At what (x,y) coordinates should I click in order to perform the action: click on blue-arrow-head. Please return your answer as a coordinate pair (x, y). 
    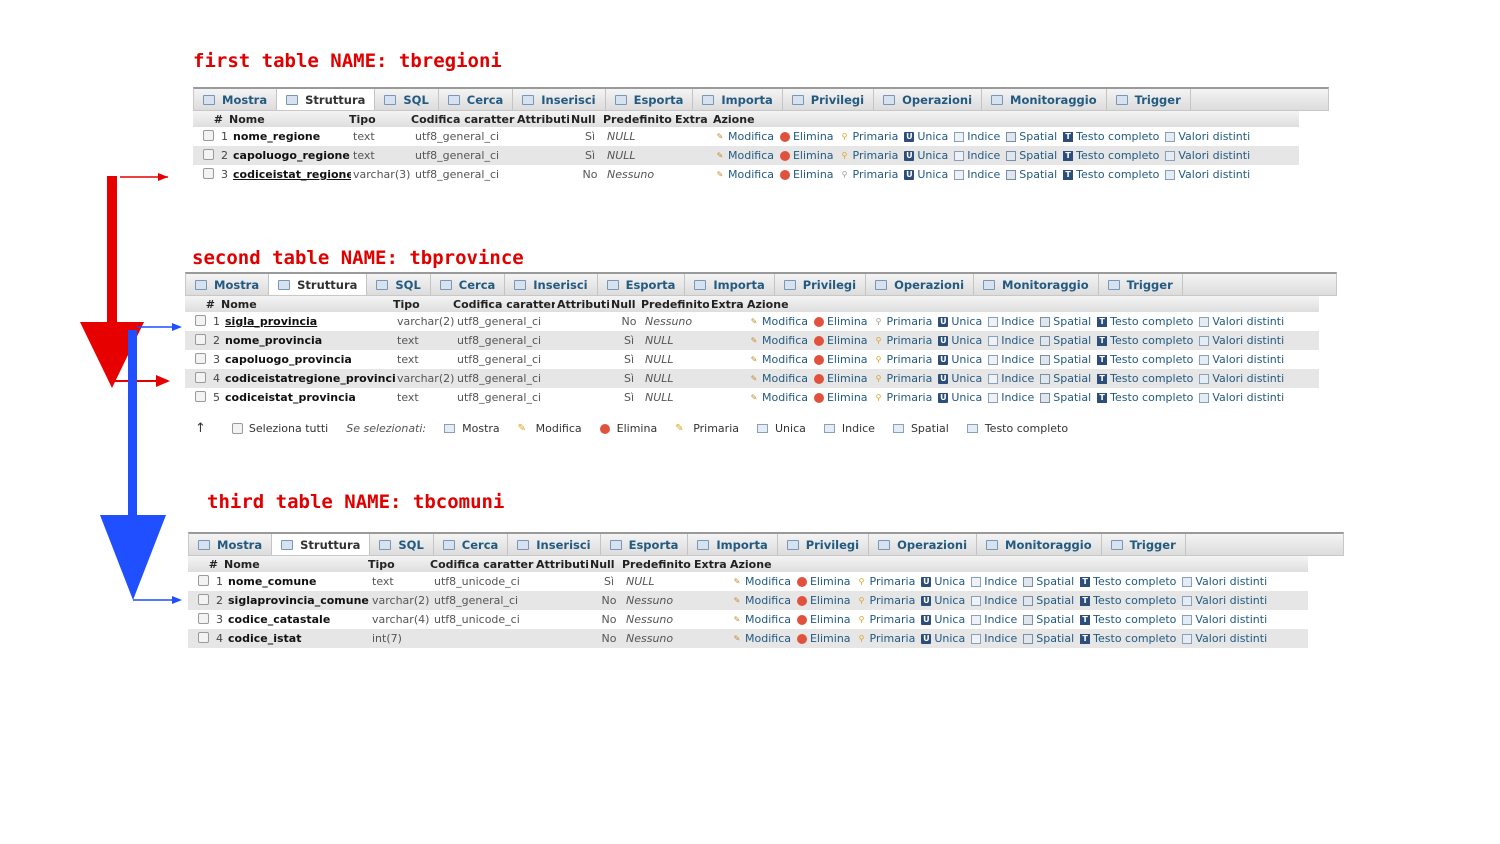
    Looking at the image, I should click on (133, 557).